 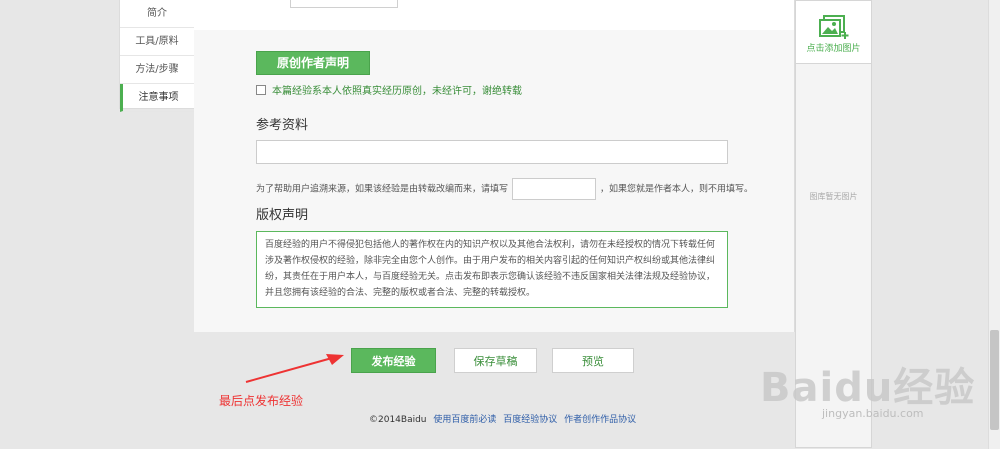 What do you see at coordinates (398, 420) in the screenshot?
I see `footer-copyright: ©2014Baidu` at bounding box center [398, 420].